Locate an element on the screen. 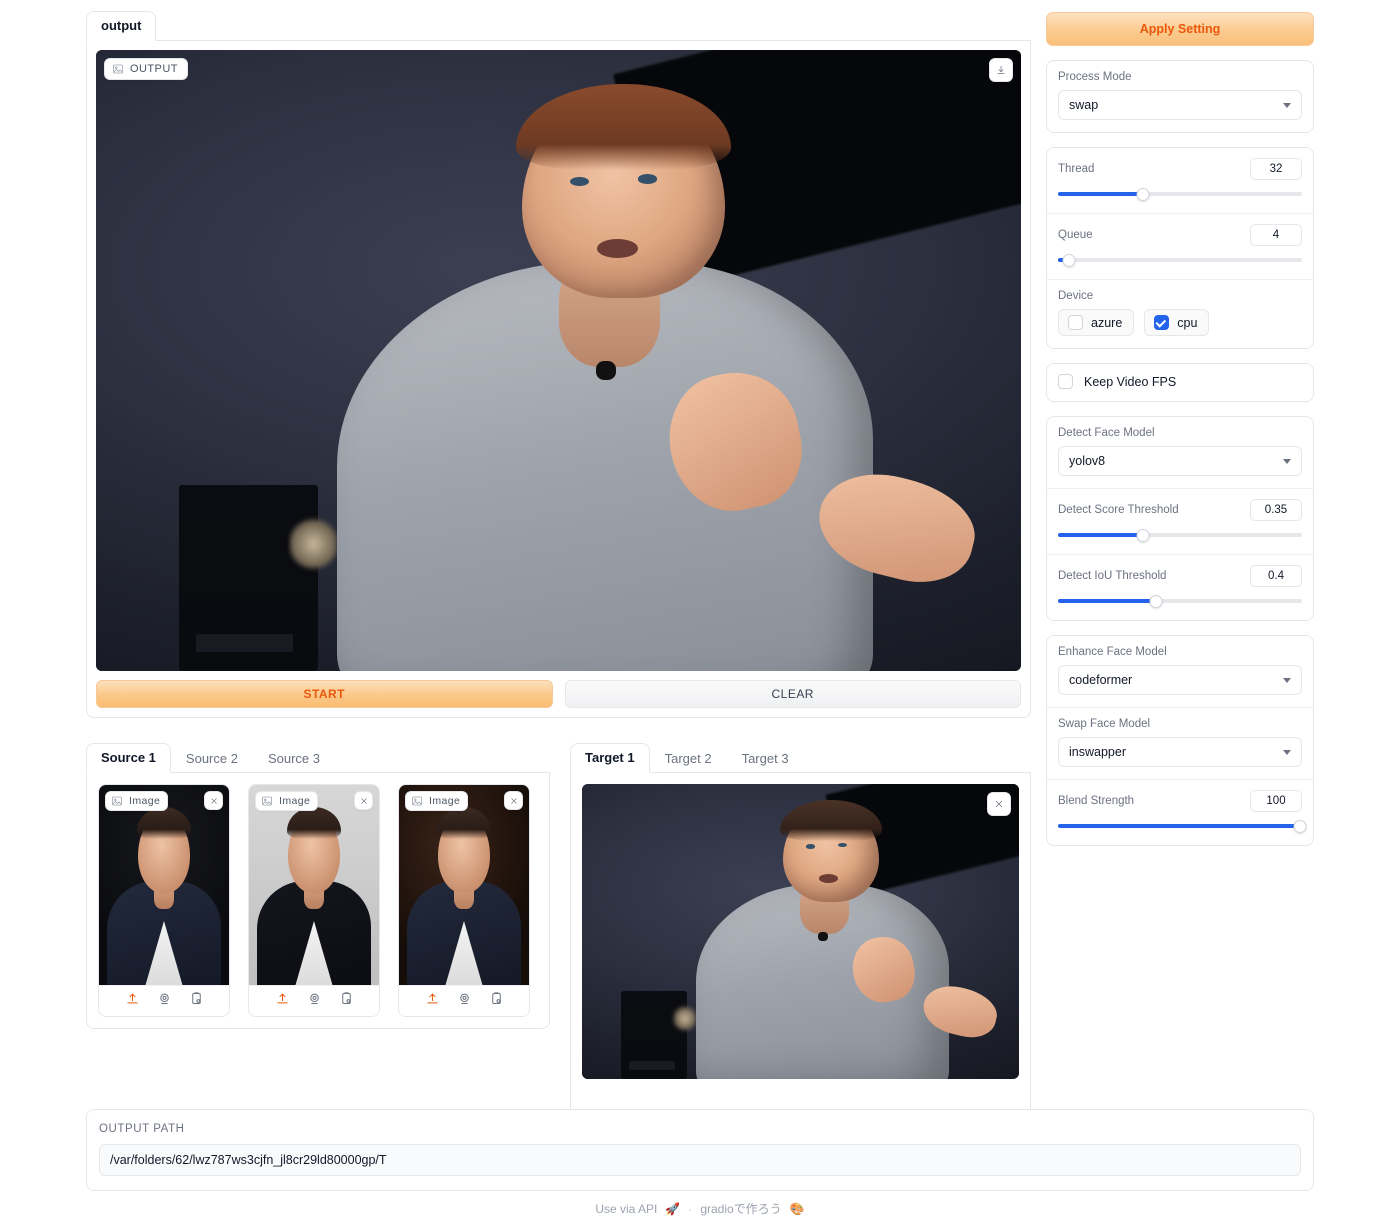  detect-face-model-select: yolov8 is located at coordinates (1180, 461).